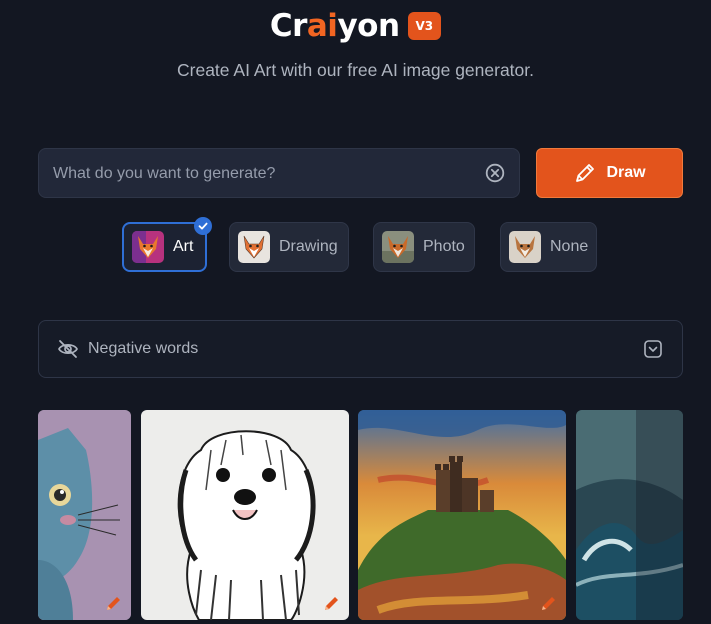 This screenshot has width=711, height=624. What do you see at coordinates (167, 244) in the screenshot?
I see `style-option-art: Art` at bounding box center [167, 244].